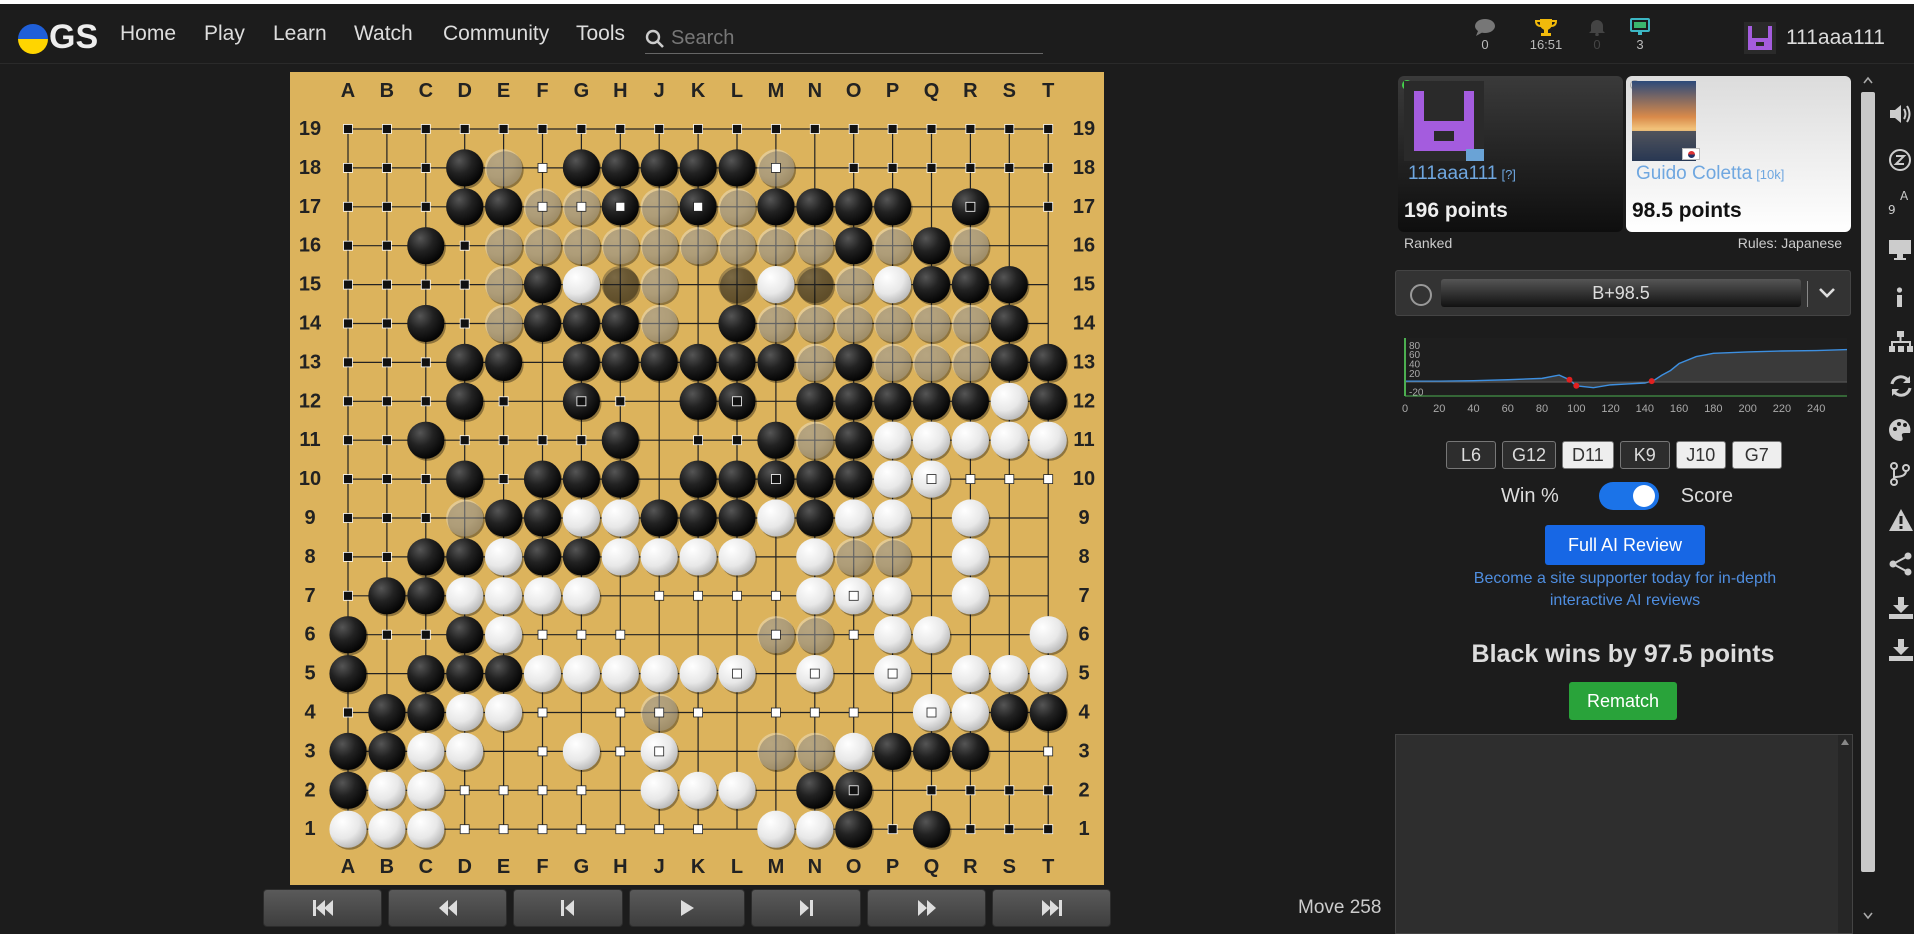 The width and height of the screenshot is (1914, 934). Describe the element at coordinates (1471, 455) in the screenshot. I see `variation-button: L6` at that location.